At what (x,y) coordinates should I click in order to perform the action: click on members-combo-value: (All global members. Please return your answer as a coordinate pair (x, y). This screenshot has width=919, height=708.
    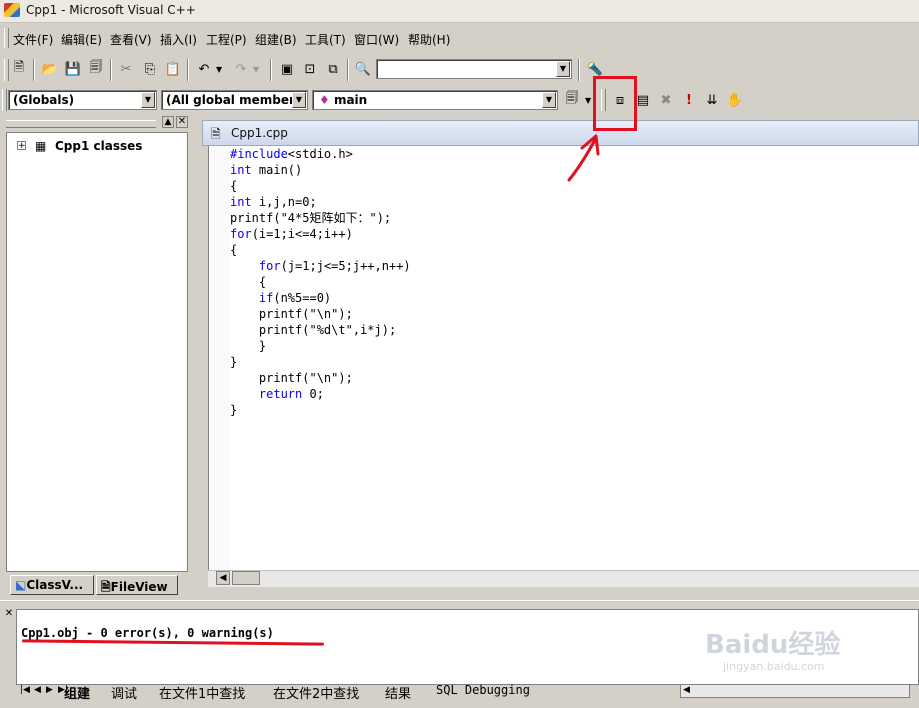
    Looking at the image, I should click on (234, 100).